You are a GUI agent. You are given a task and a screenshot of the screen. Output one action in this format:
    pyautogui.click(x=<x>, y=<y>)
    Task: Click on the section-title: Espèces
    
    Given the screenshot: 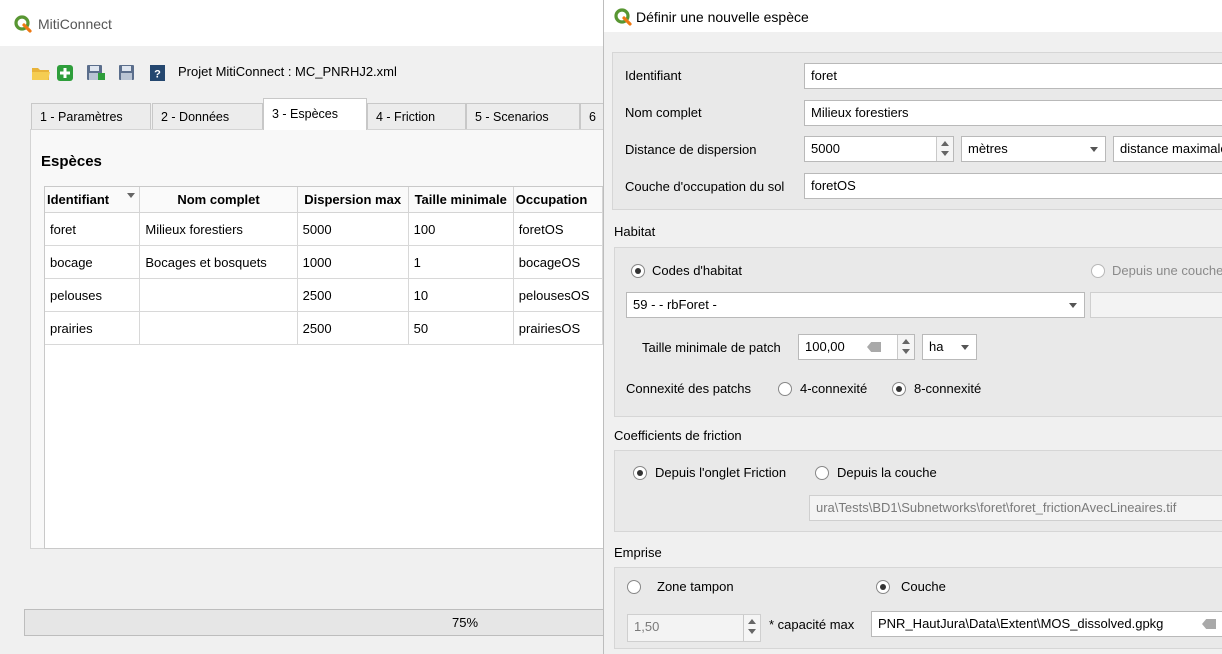 What is the action you would take?
    pyautogui.click(x=71, y=161)
    